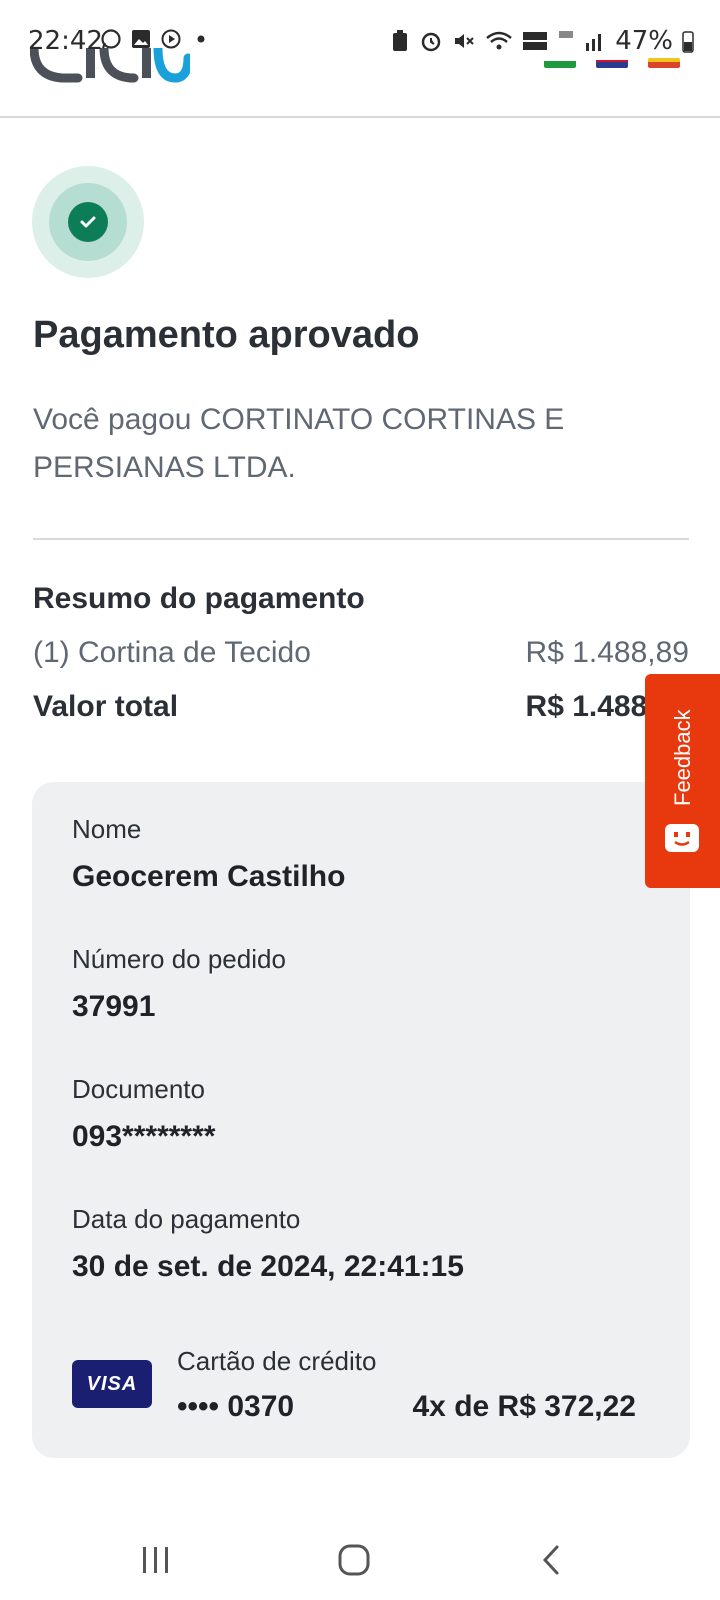 This screenshot has width=720, height=1600. What do you see at coordinates (171, 39) in the screenshot?
I see `play-store-icon` at bounding box center [171, 39].